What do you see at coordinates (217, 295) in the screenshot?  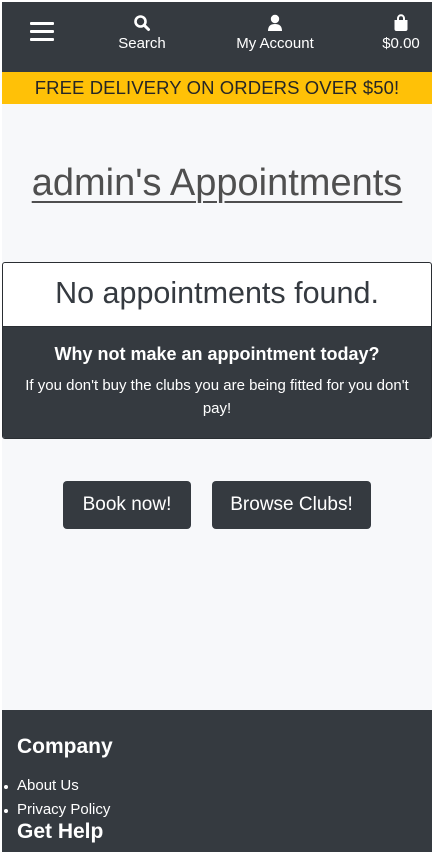 I see `card-header: No appointments found.` at bounding box center [217, 295].